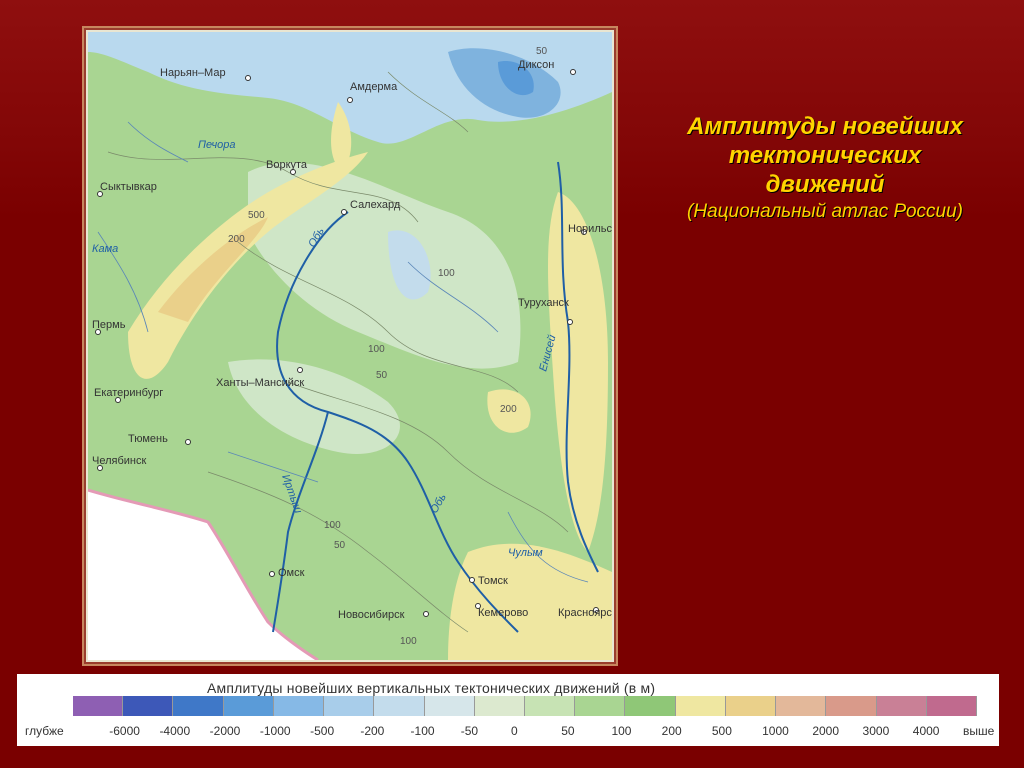 The height and width of the screenshot is (768, 1024). Describe the element at coordinates (979, 731) in the screenshot. I see `legend-right-label: выше` at that location.